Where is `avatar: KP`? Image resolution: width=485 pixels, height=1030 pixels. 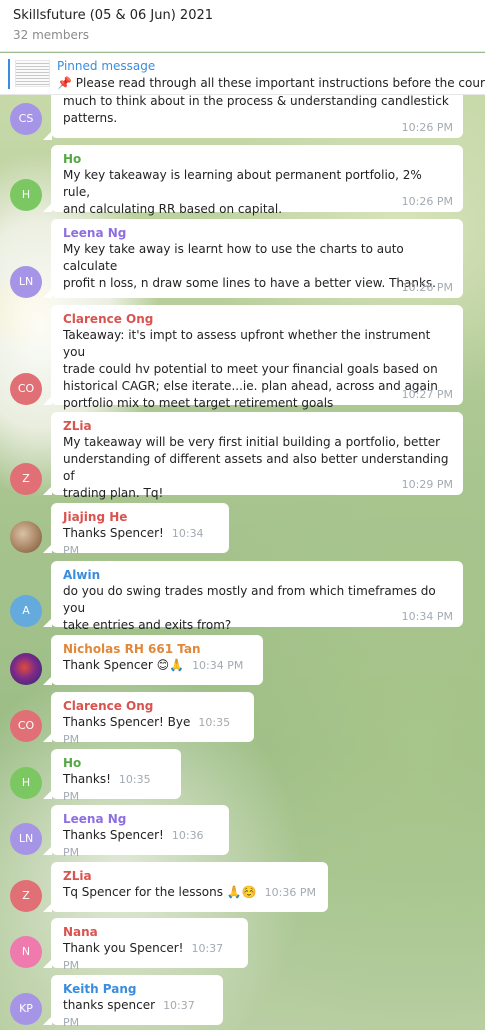
avatar: KP is located at coordinates (26, 1009).